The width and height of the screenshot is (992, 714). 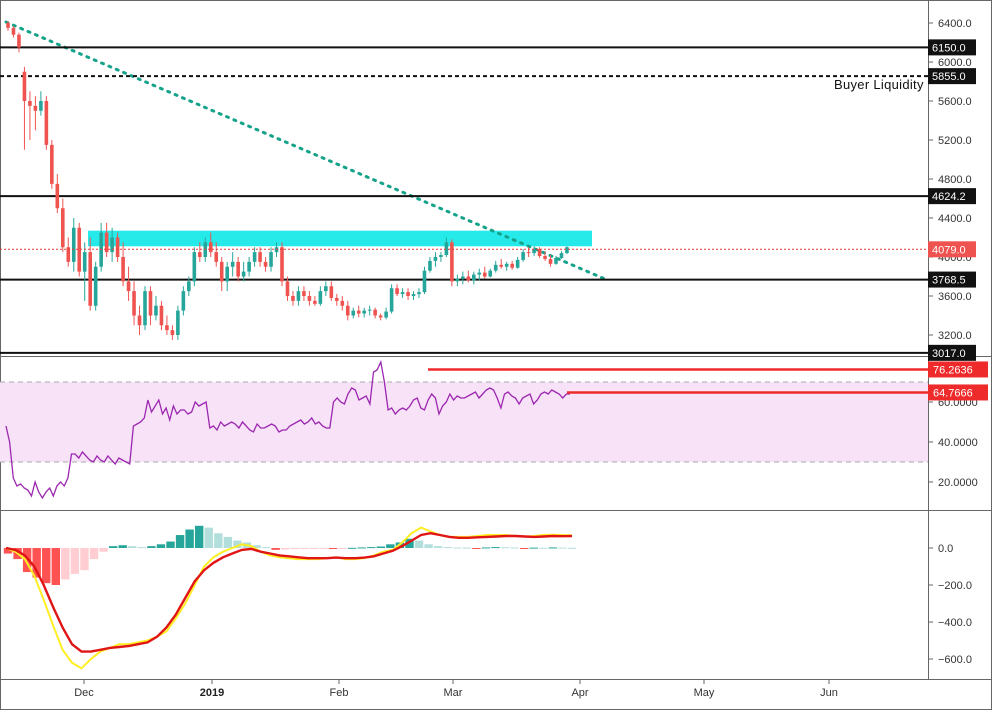 What do you see at coordinates (579, 693) in the screenshot?
I see `time-tick-label: Apr` at bounding box center [579, 693].